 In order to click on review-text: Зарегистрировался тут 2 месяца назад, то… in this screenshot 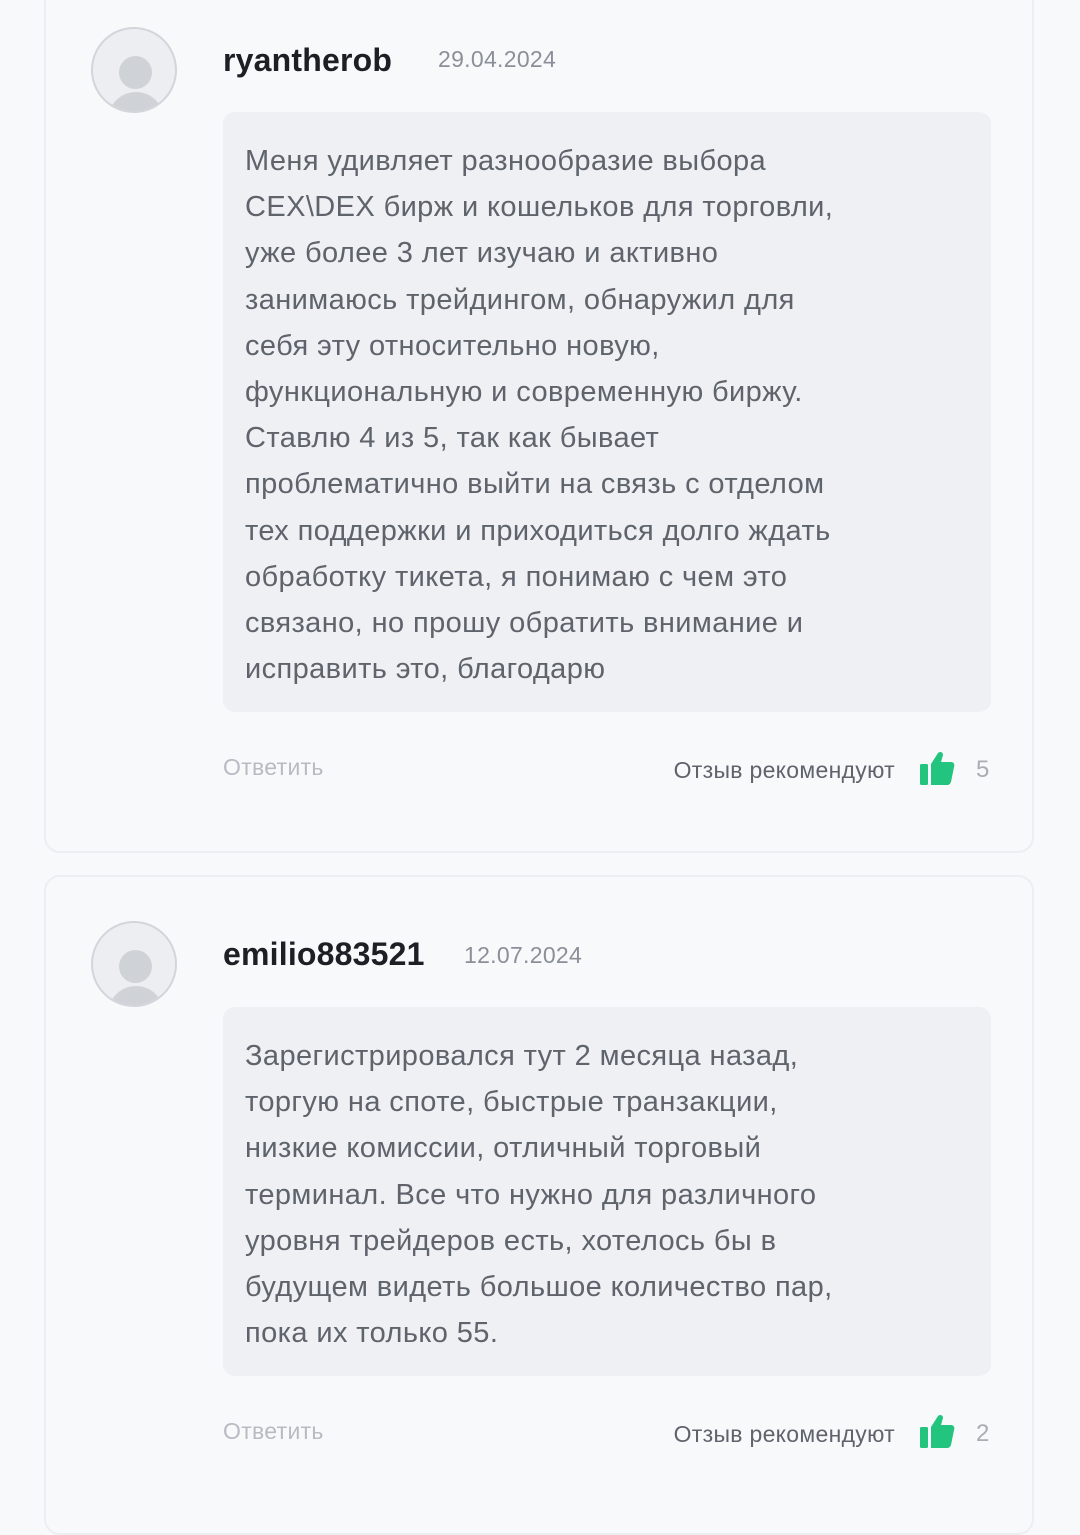, I will do `click(539, 1195)`.